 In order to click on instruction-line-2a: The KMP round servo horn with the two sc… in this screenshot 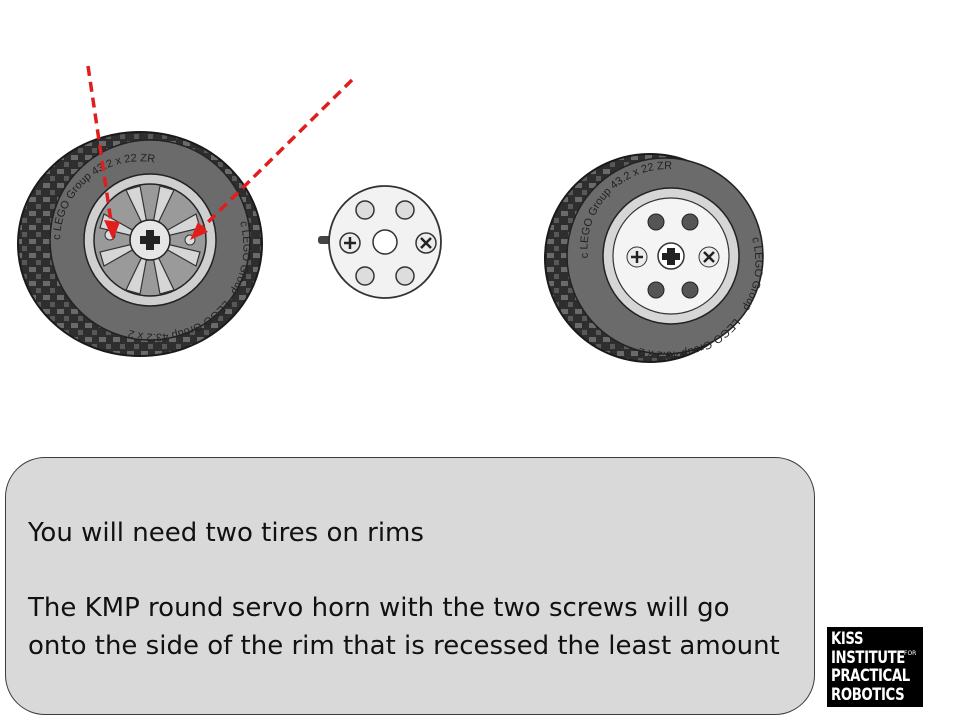, I will do `click(379, 608)`.